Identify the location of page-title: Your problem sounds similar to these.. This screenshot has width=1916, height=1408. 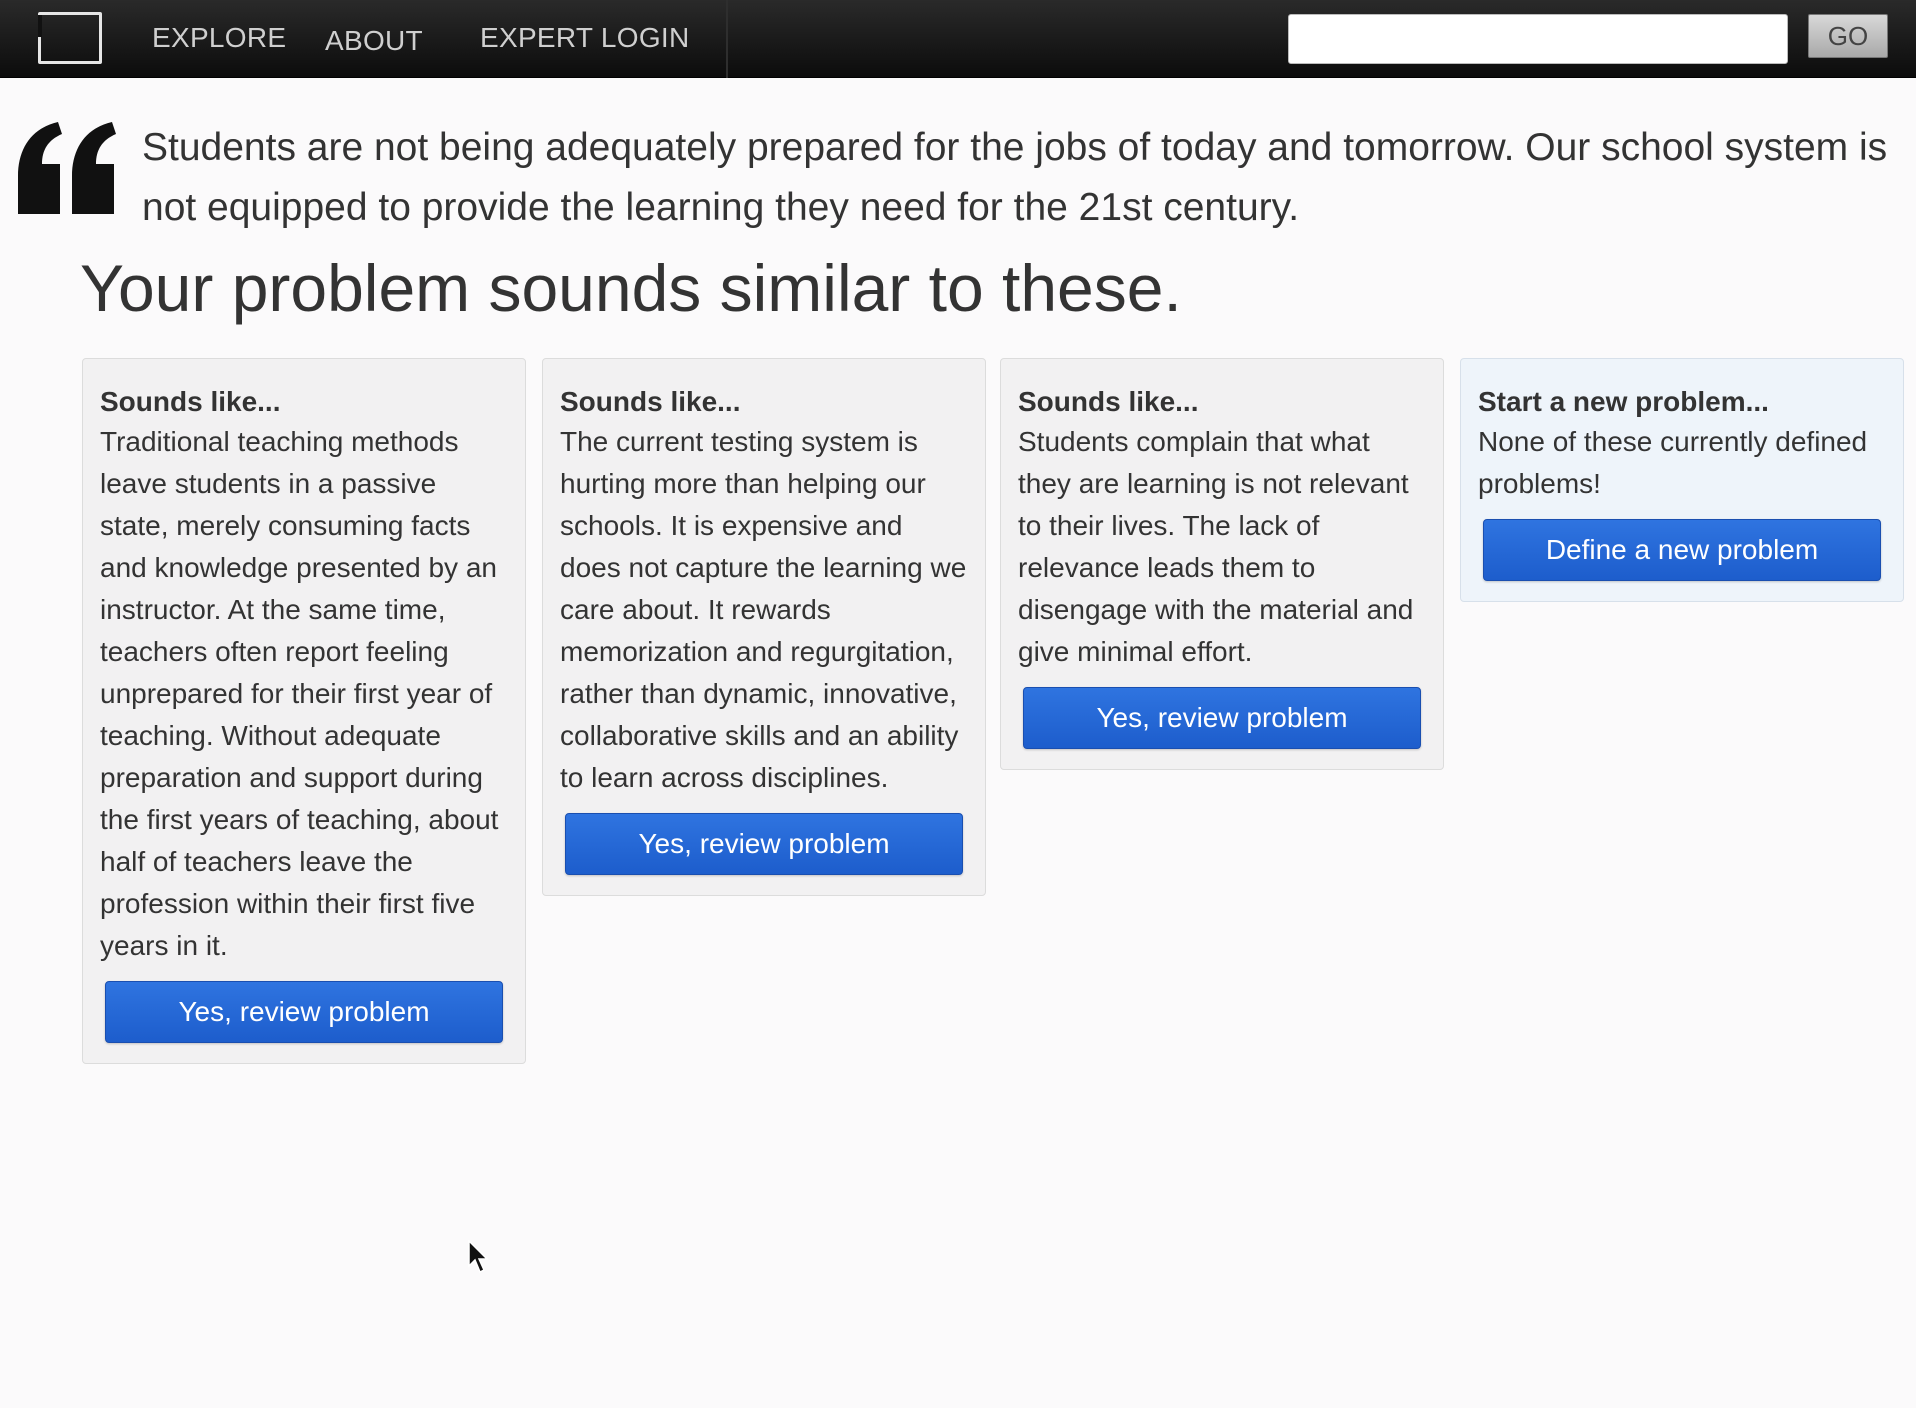
(631, 288).